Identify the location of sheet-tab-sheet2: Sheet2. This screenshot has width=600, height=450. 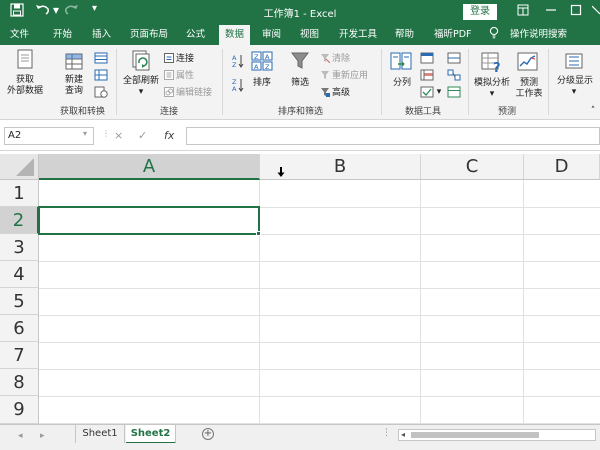
(151, 434).